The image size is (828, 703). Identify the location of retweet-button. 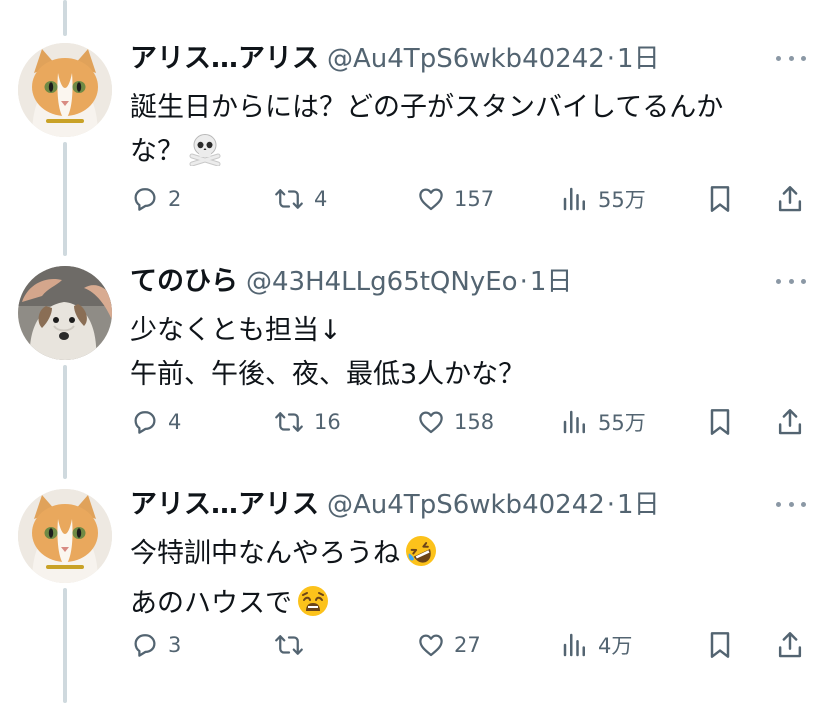
(293, 645).